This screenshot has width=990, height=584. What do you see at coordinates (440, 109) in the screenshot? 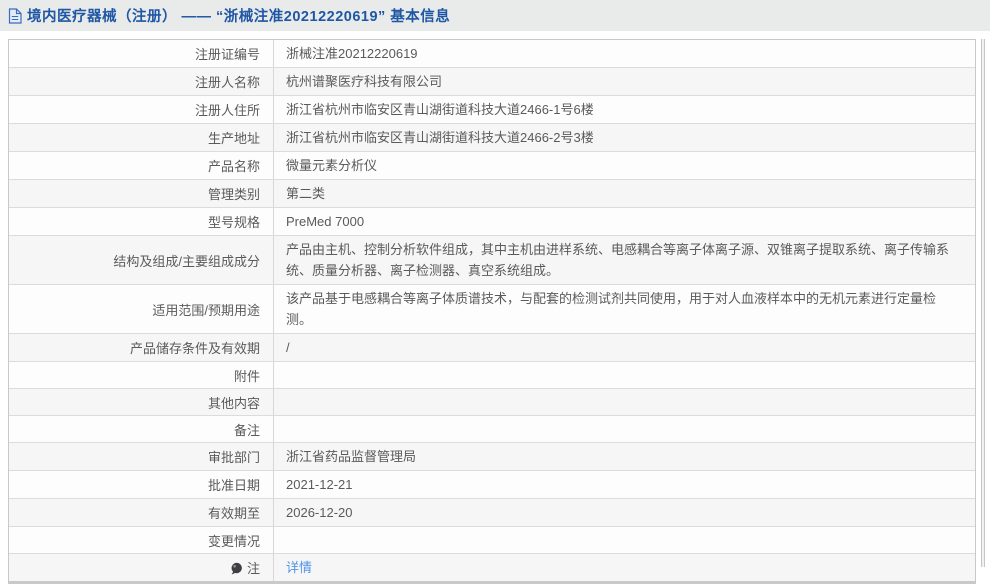
I see `row-value: 浙江省杭州市临安区青山湖街道科技大道2466-1号6楼` at bounding box center [440, 109].